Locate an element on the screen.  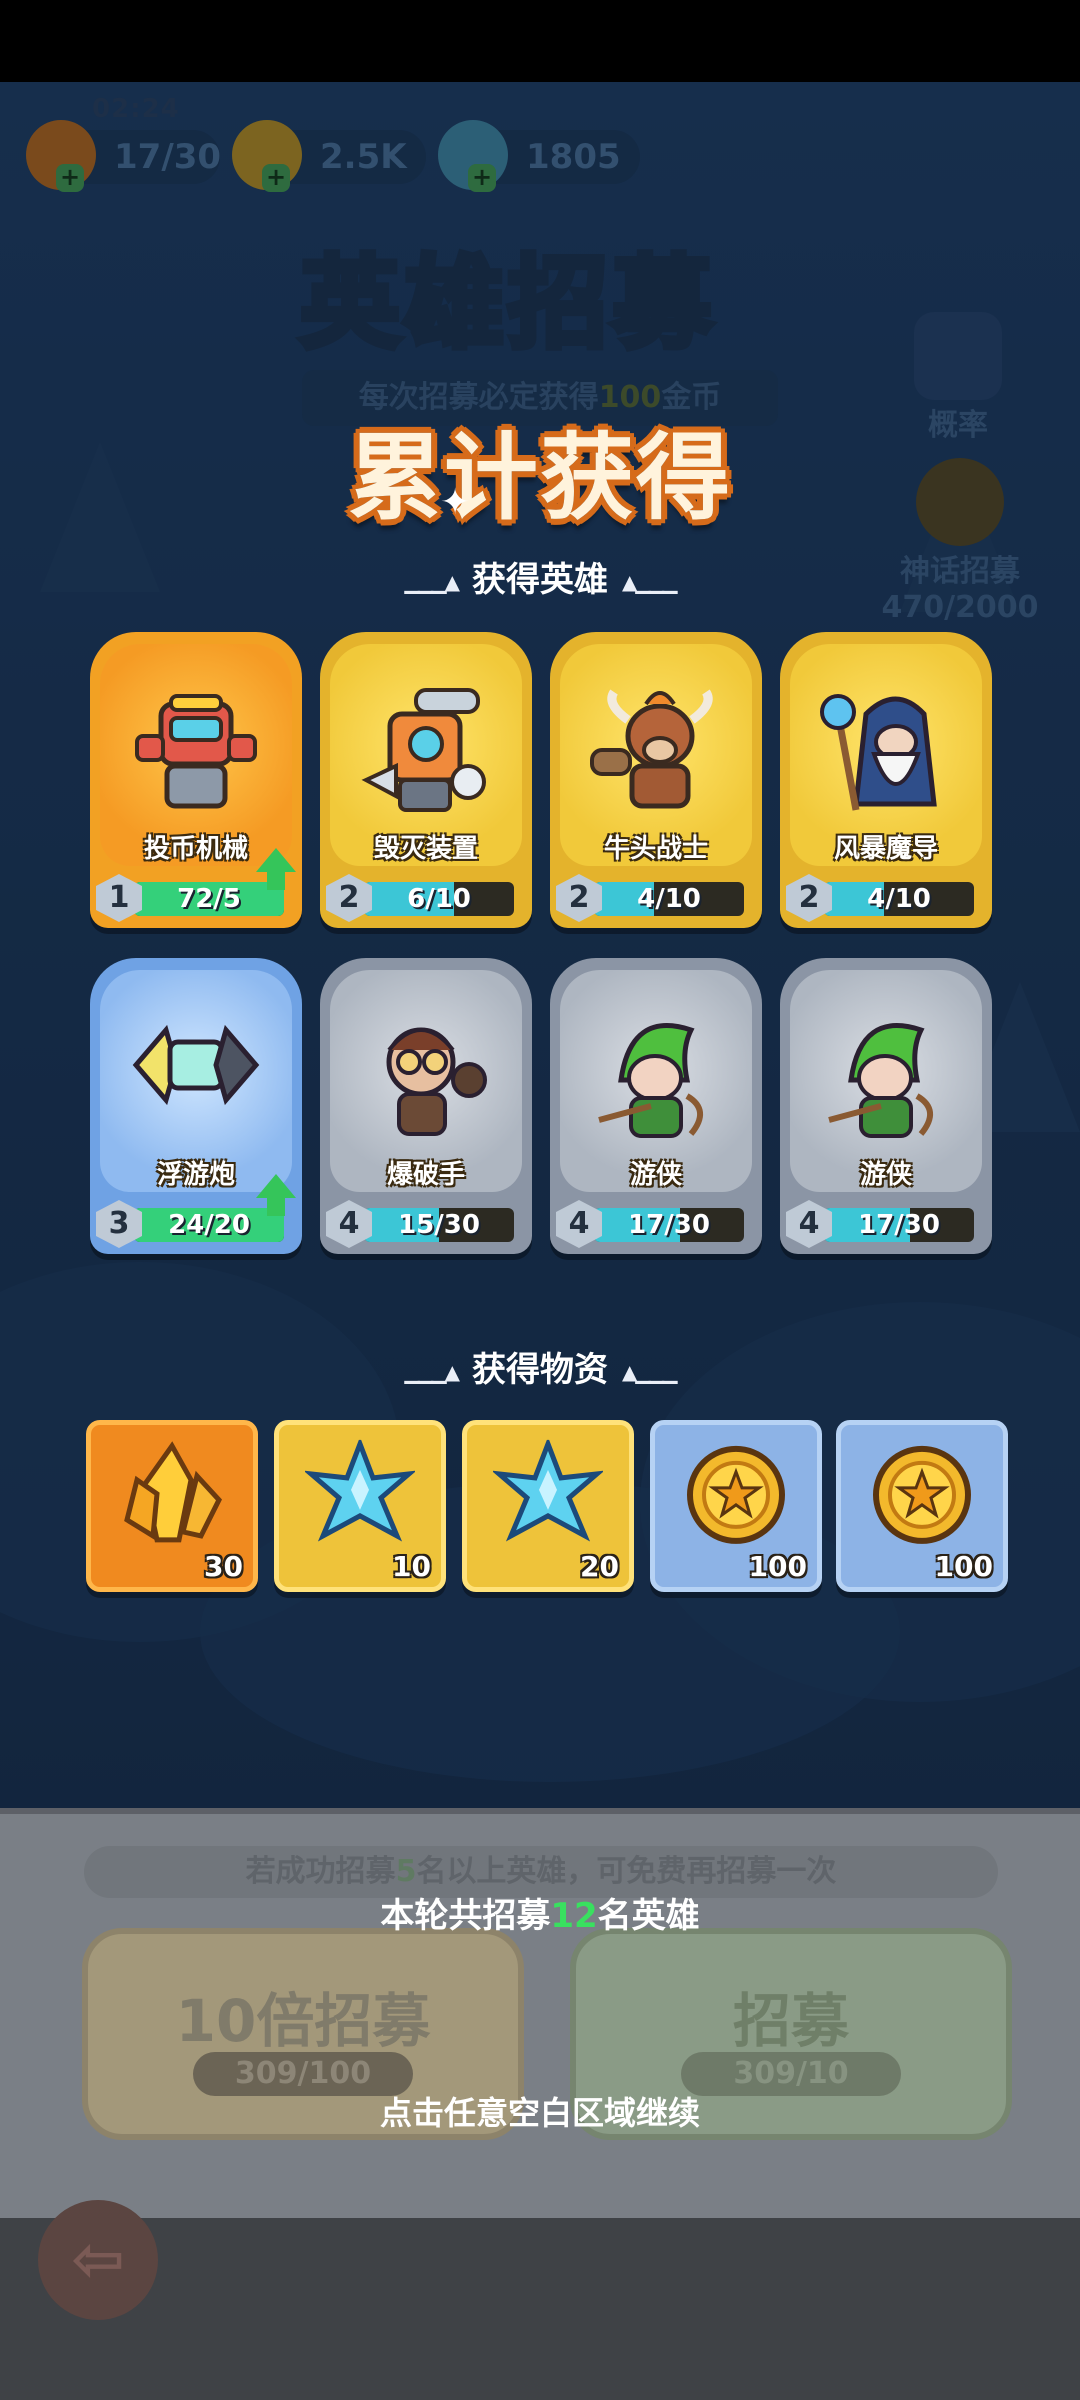
hero-card: 浮游炮 24/20 3 is located at coordinates (196, 1108).